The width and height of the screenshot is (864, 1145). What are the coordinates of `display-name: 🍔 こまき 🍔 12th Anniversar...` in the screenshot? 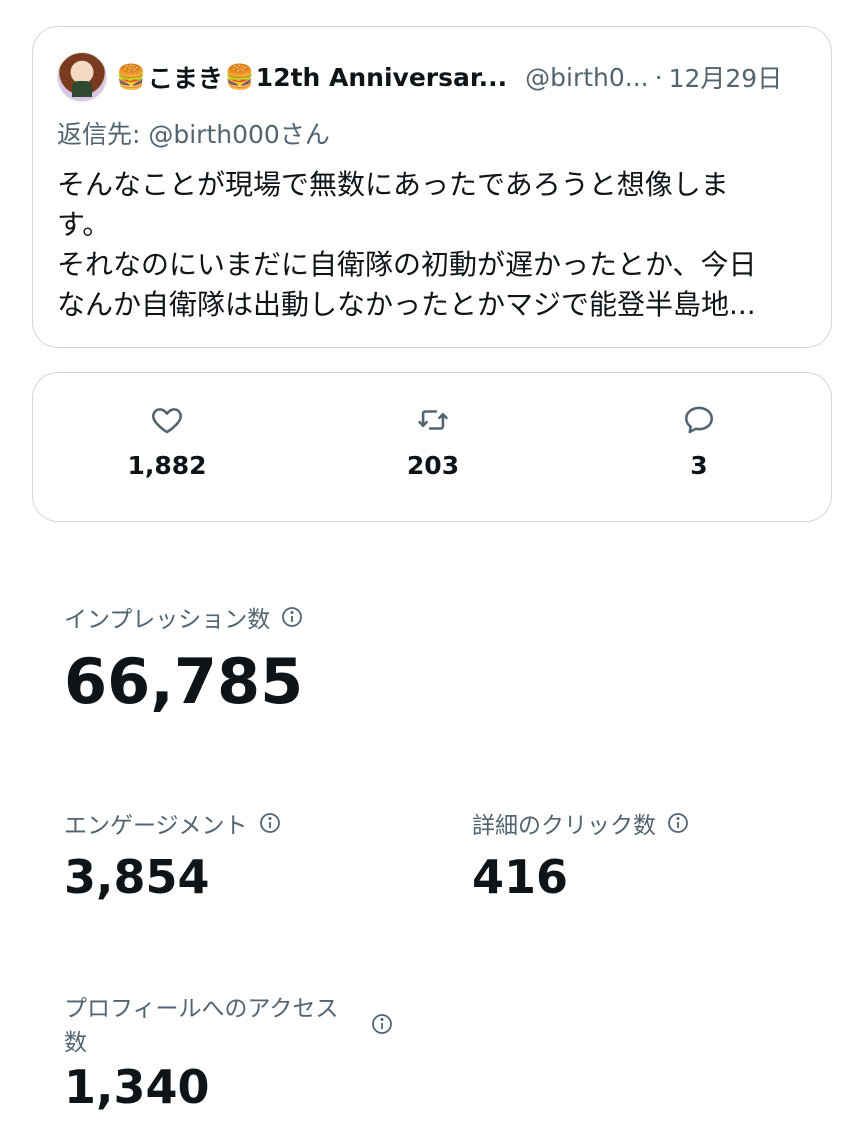 It's located at (311, 77).